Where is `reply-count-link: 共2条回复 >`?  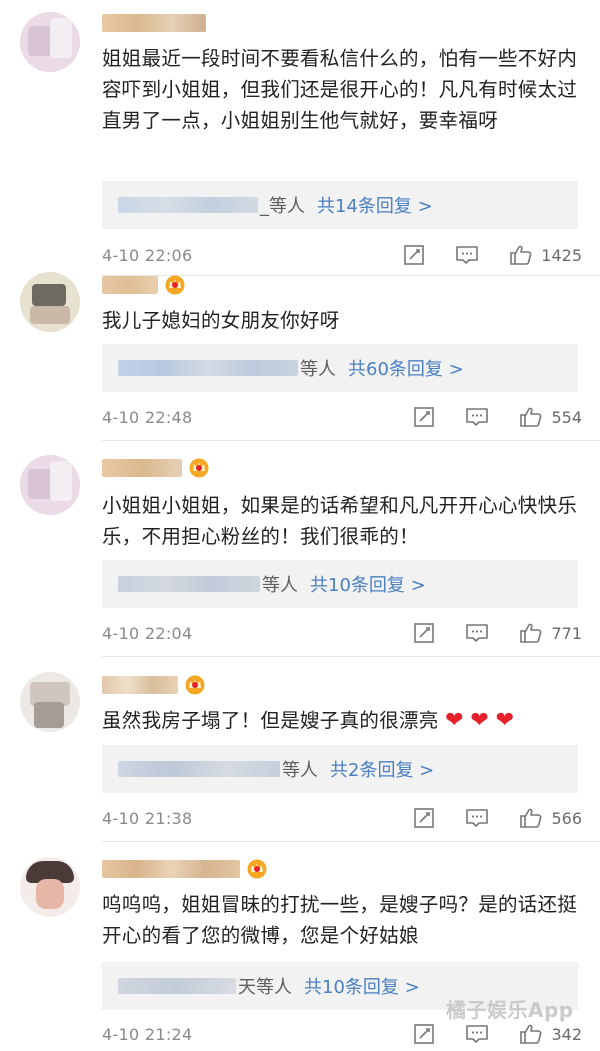 reply-count-link: 共2条回复 > is located at coordinates (382, 769).